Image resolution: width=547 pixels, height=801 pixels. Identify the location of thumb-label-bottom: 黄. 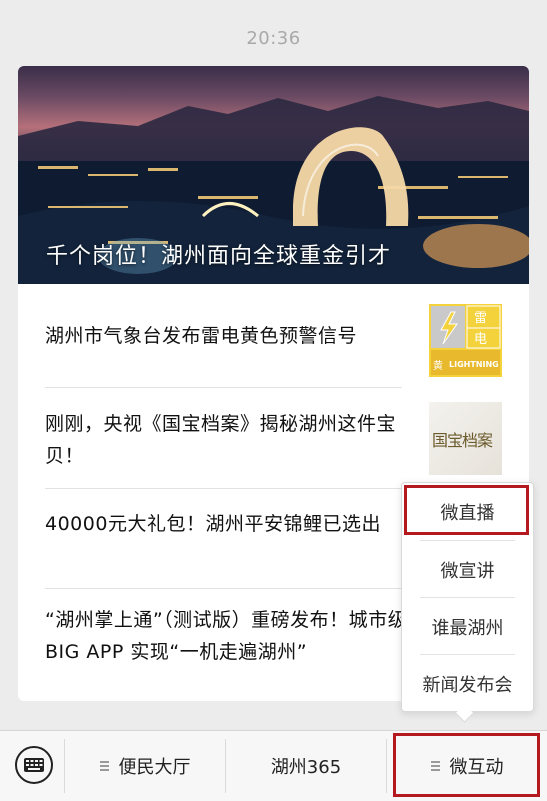
(438, 366).